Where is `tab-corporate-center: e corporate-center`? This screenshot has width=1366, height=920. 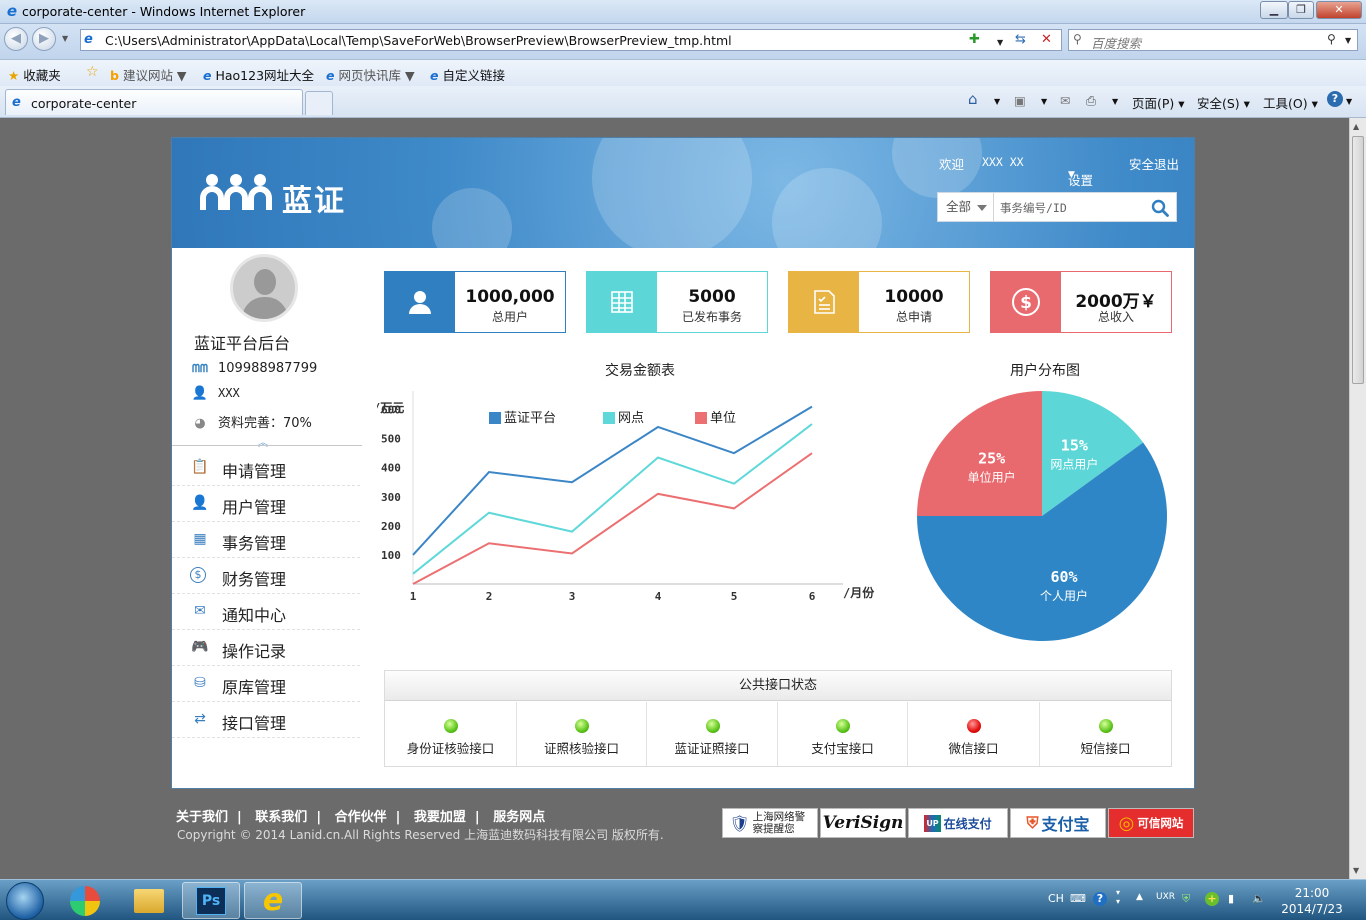
tab-corporate-center: e corporate-center is located at coordinates (154, 102).